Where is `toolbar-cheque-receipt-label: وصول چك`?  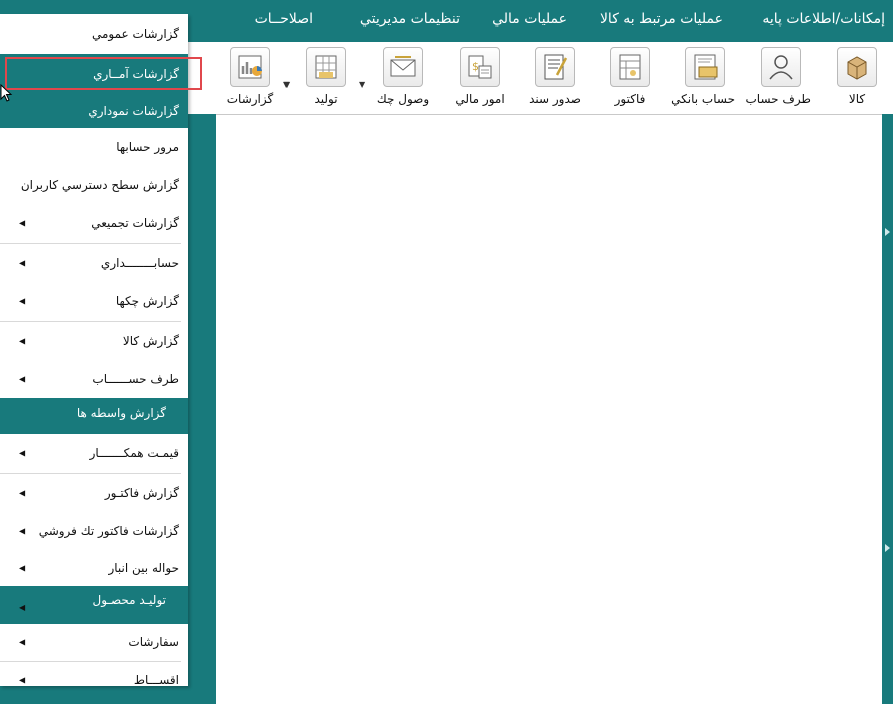 toolbar-cheque-receipt-label: وصول چك is located at coordinates (403, 99).